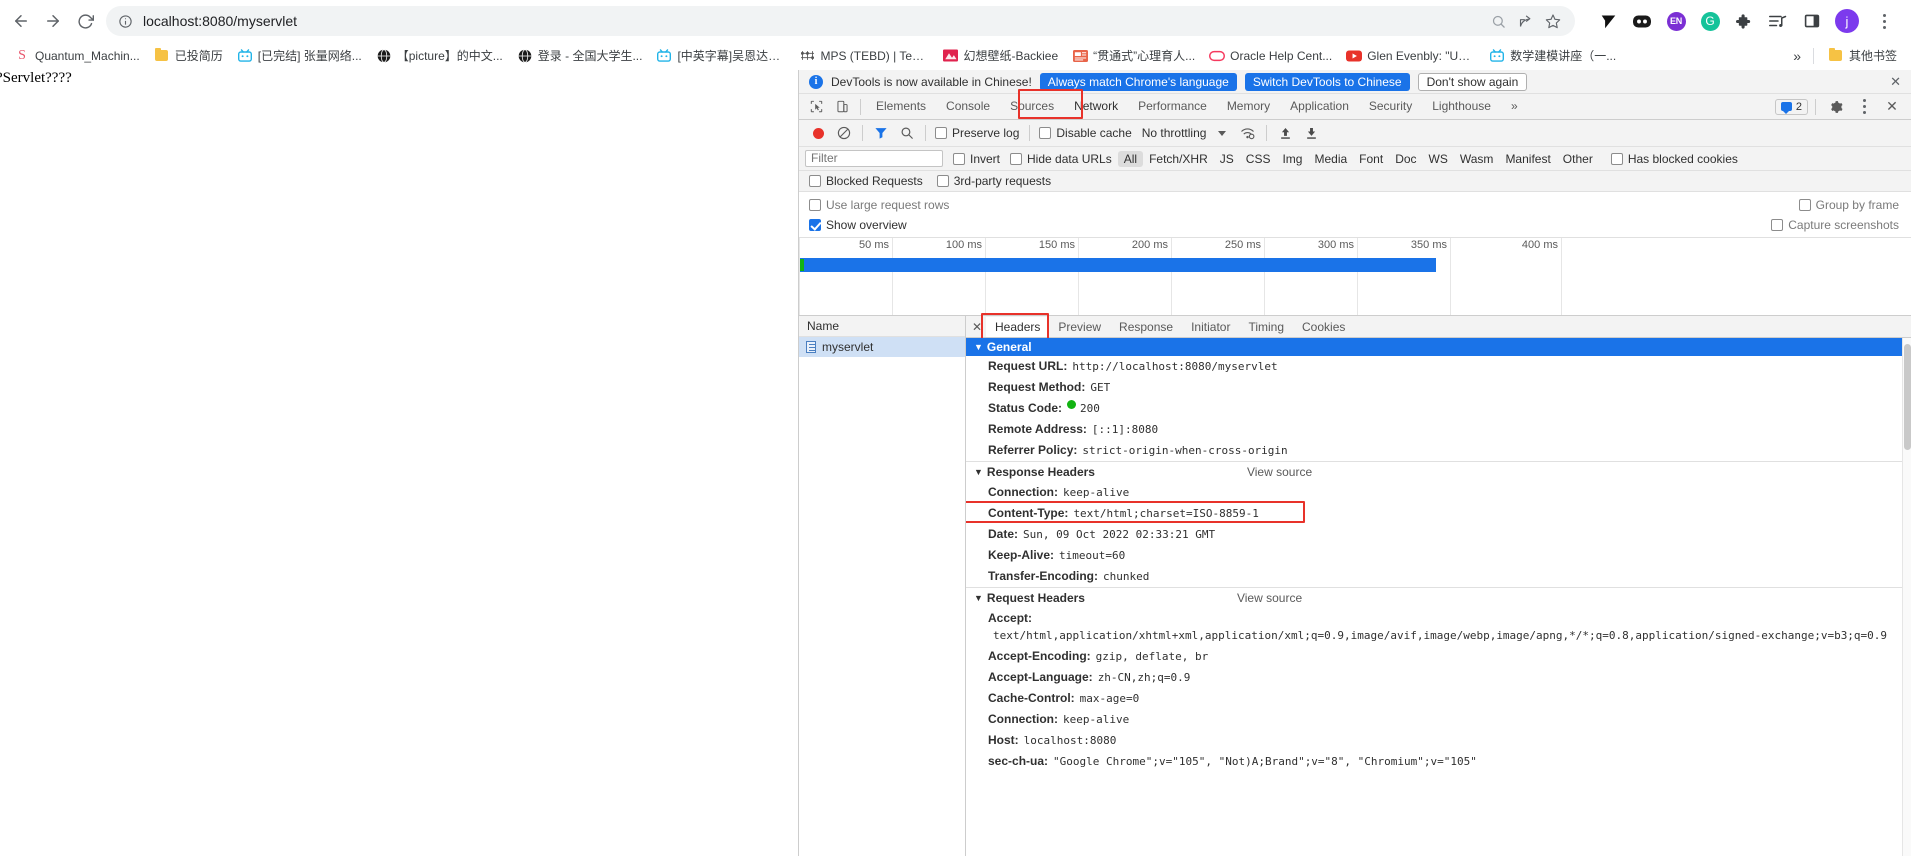 The width and height of the screenshot is (1911, 856). What do you see at coordinates (1000, 55) in the screenshot?
I see `bookmark-item: 幻想壁纸-Backiee` at bounding box center [1000, 55].